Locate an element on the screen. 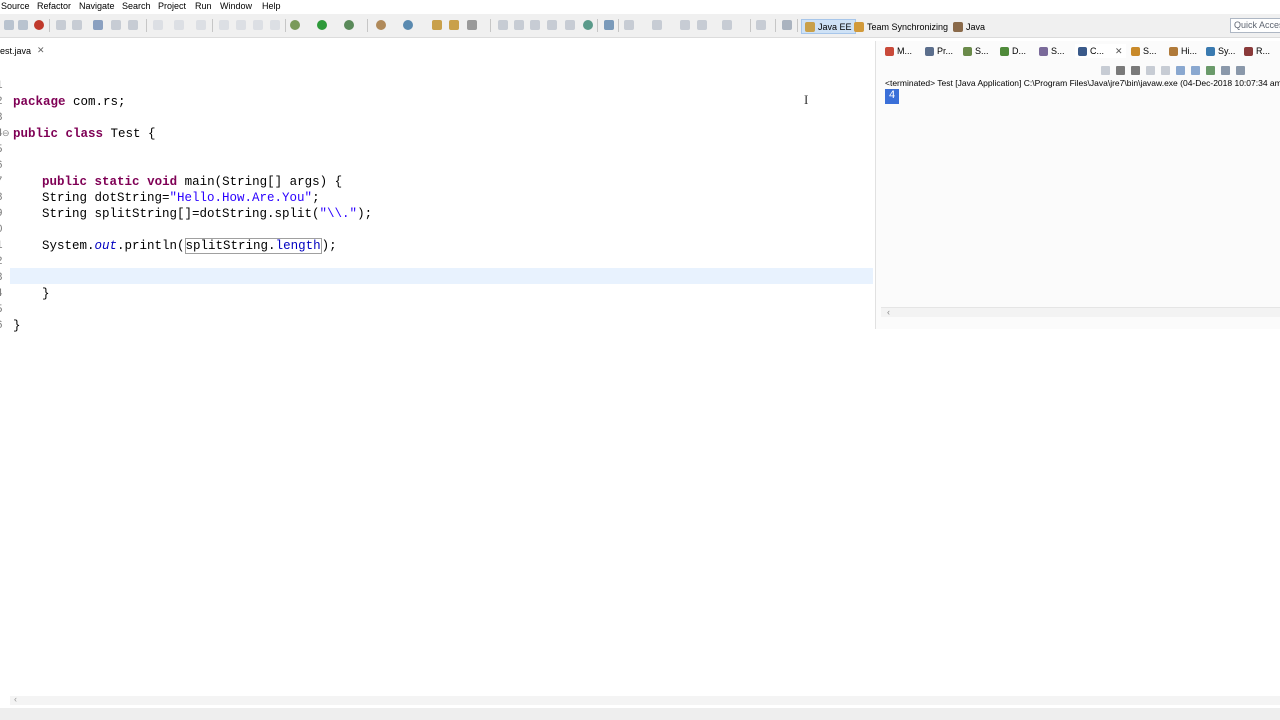 The height and width of the screenshot is (720, 1280). perspective-java-ee: Java EE is located at coordinates (828, 26).